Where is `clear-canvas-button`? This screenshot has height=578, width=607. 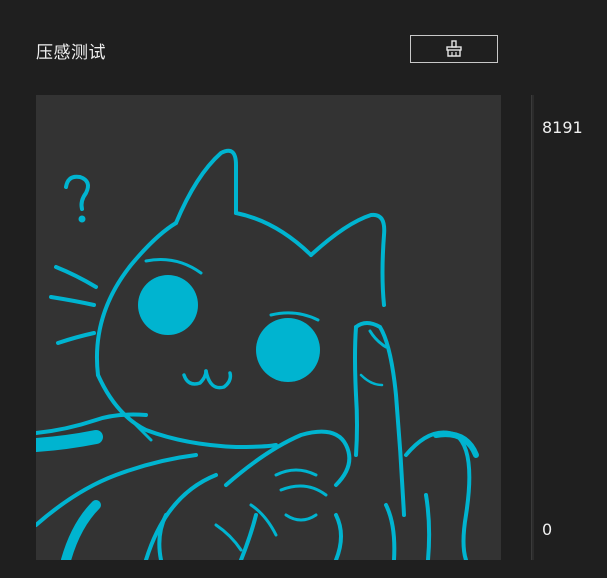
clear-canvas-button is located at coordinates (454, 49).